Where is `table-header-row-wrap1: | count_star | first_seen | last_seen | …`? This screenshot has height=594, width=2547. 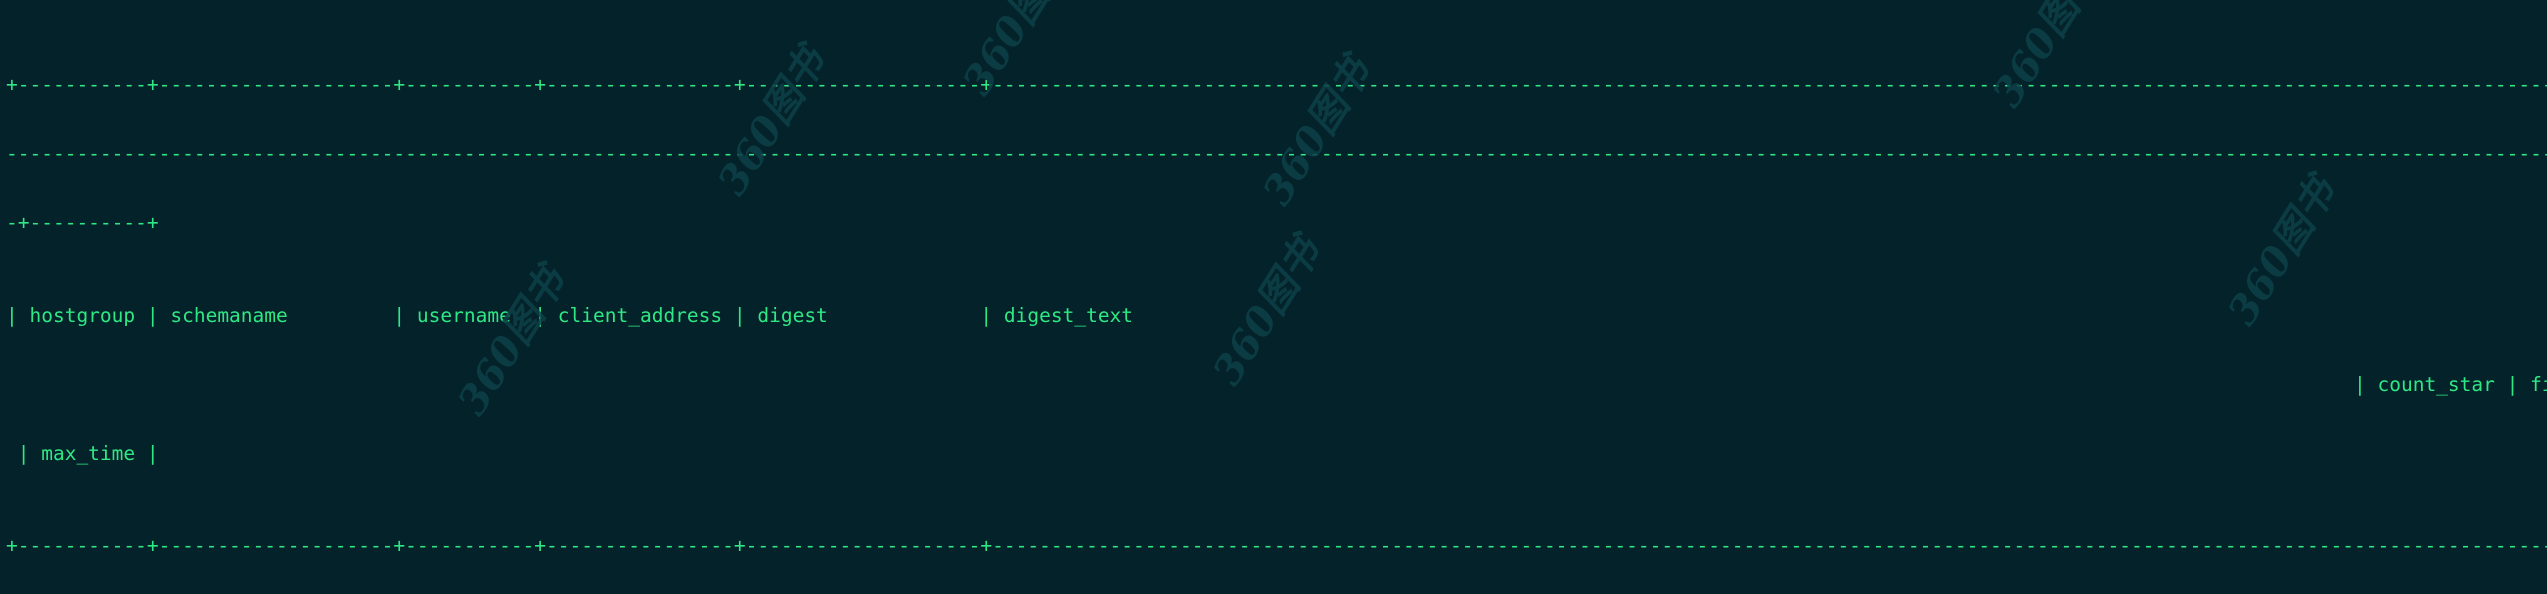 table-header-row-wrap1: | count_star | first_seen | last_seen | … is located at coordinates (2450, 384).